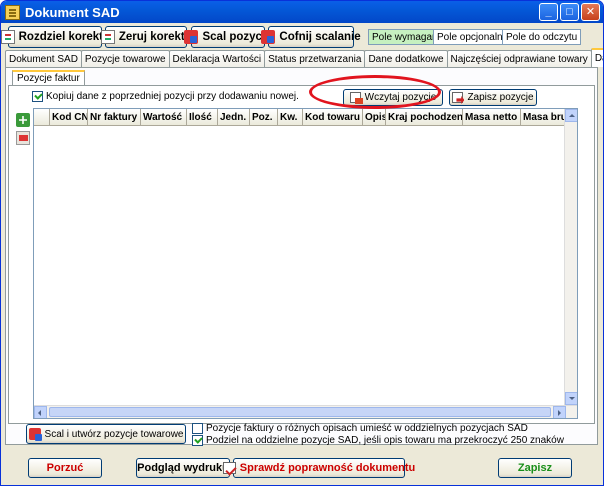  I want to click on minimize-icon: _, so click(548, 11).